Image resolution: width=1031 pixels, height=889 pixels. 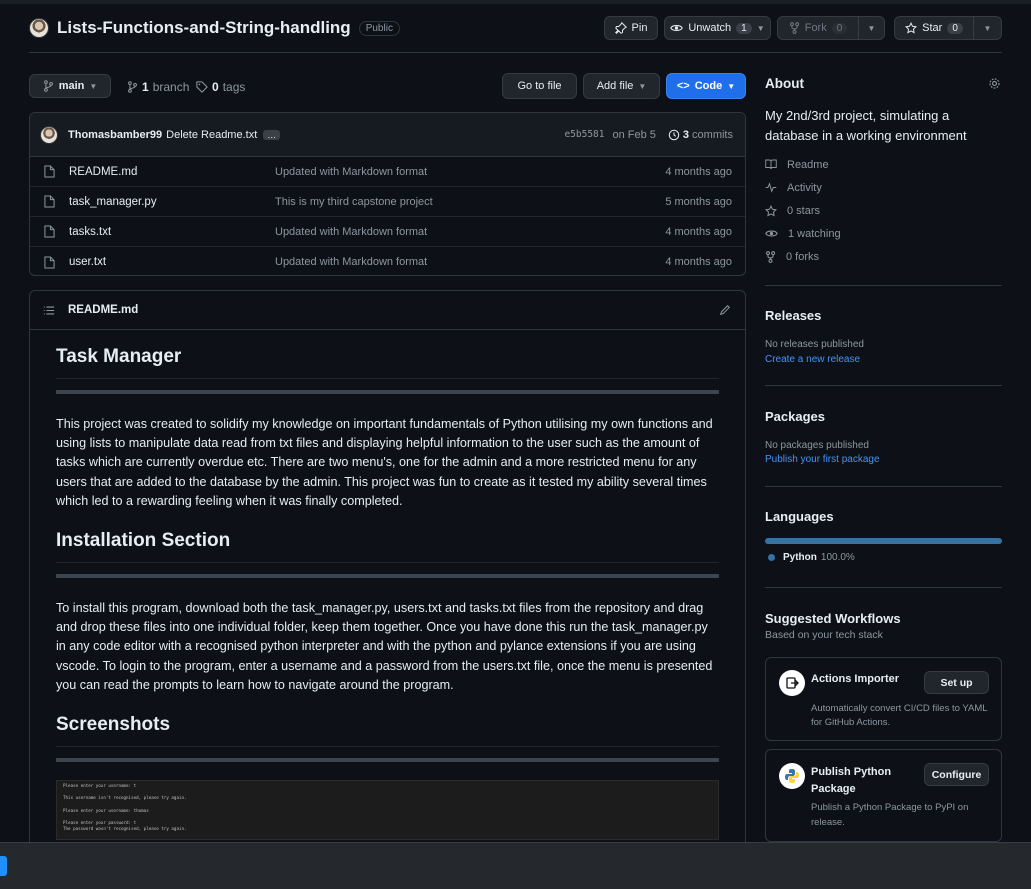 I want to click on tags-link: 0 tags, so click(x=220, y=87).